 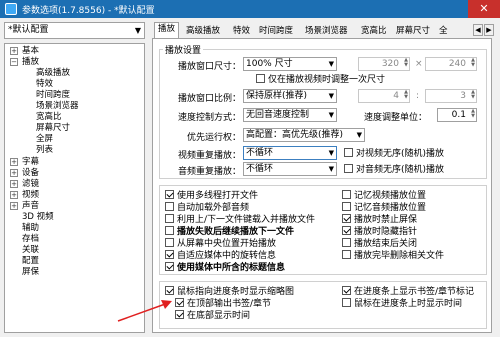 I want to click on tab-screen-size: 屏幕尺寸, so click(x=413, y=31).